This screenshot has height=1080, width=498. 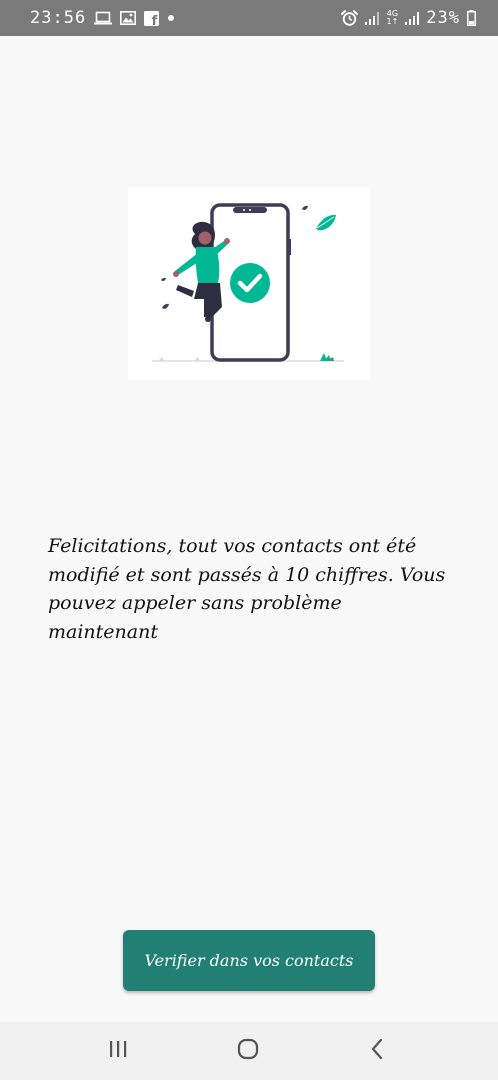 I want to click on status-right: 4G 1↑ 23%, so click(x=408, y=18).